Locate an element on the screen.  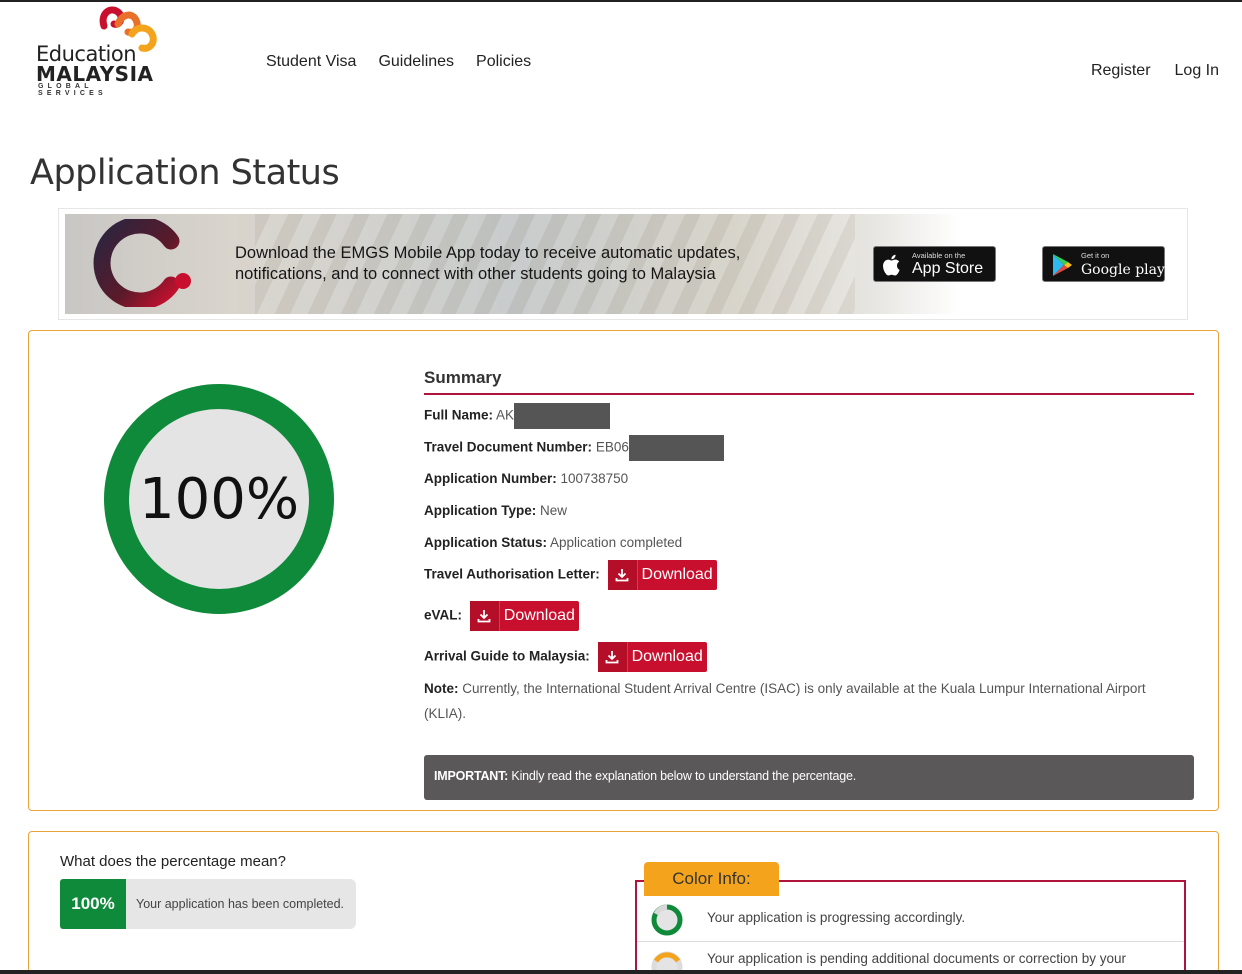
green-progress-ring-icon is located at coordinates (667, 920).